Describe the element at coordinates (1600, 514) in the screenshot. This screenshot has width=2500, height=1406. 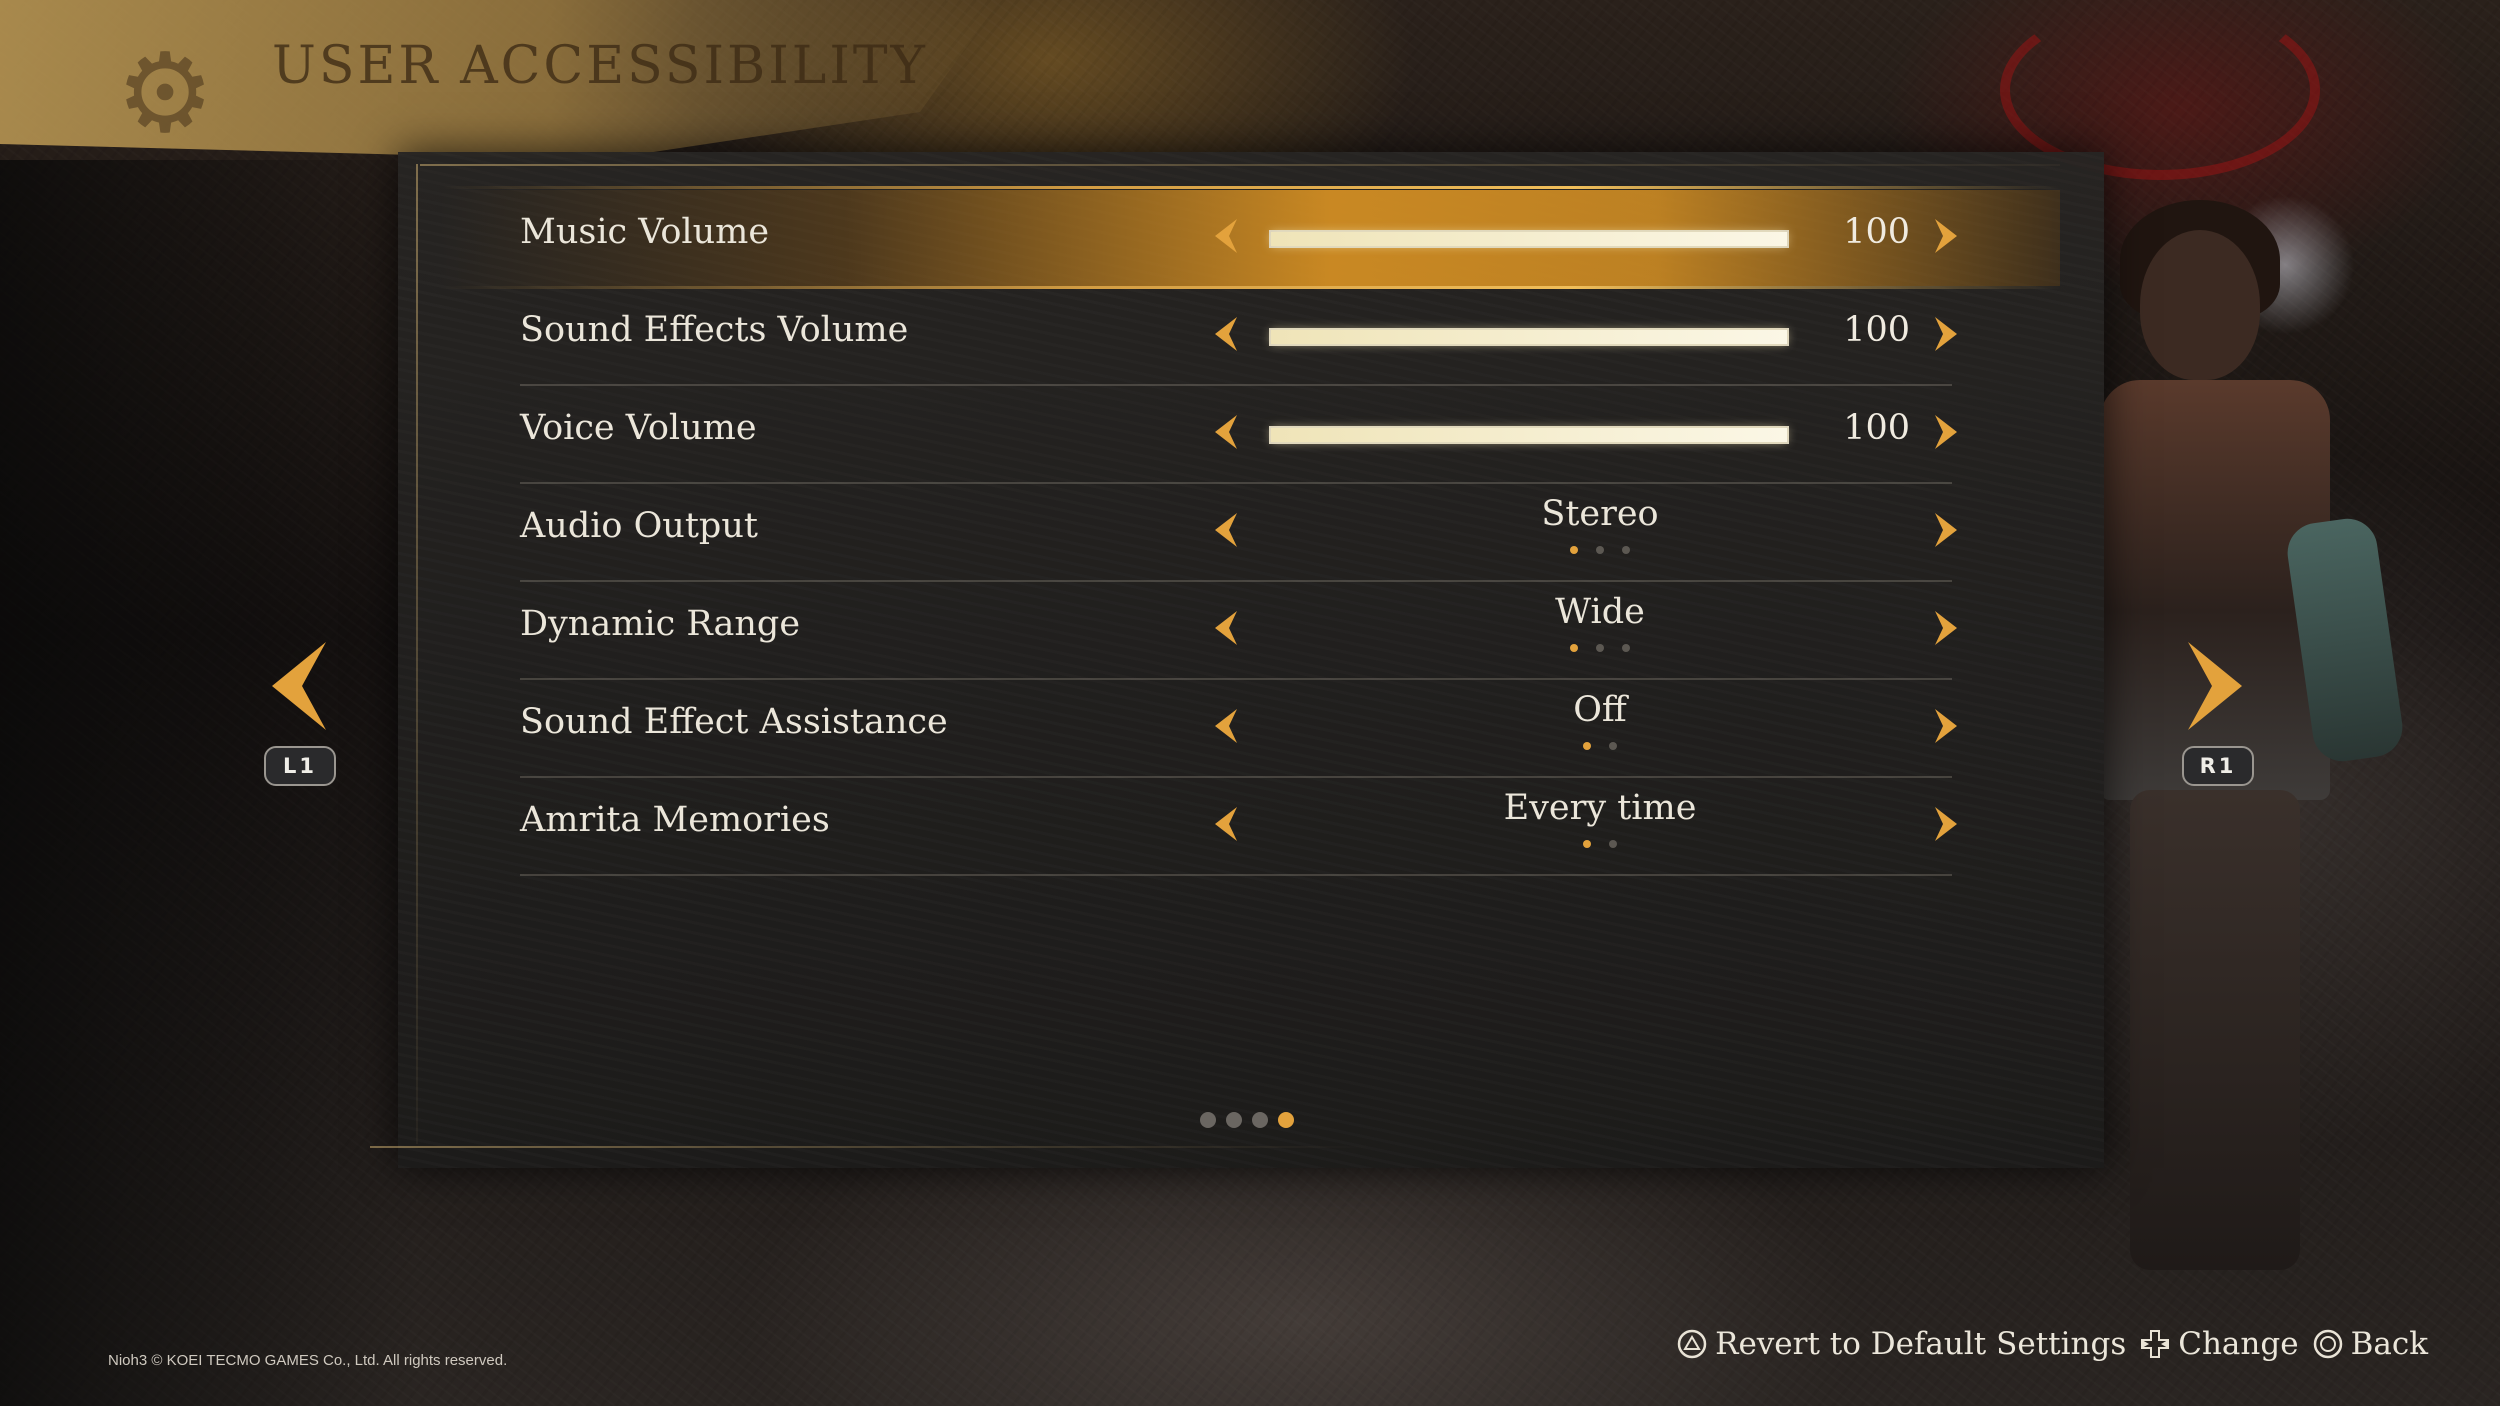
I see `option-value: Stereo` at that location.